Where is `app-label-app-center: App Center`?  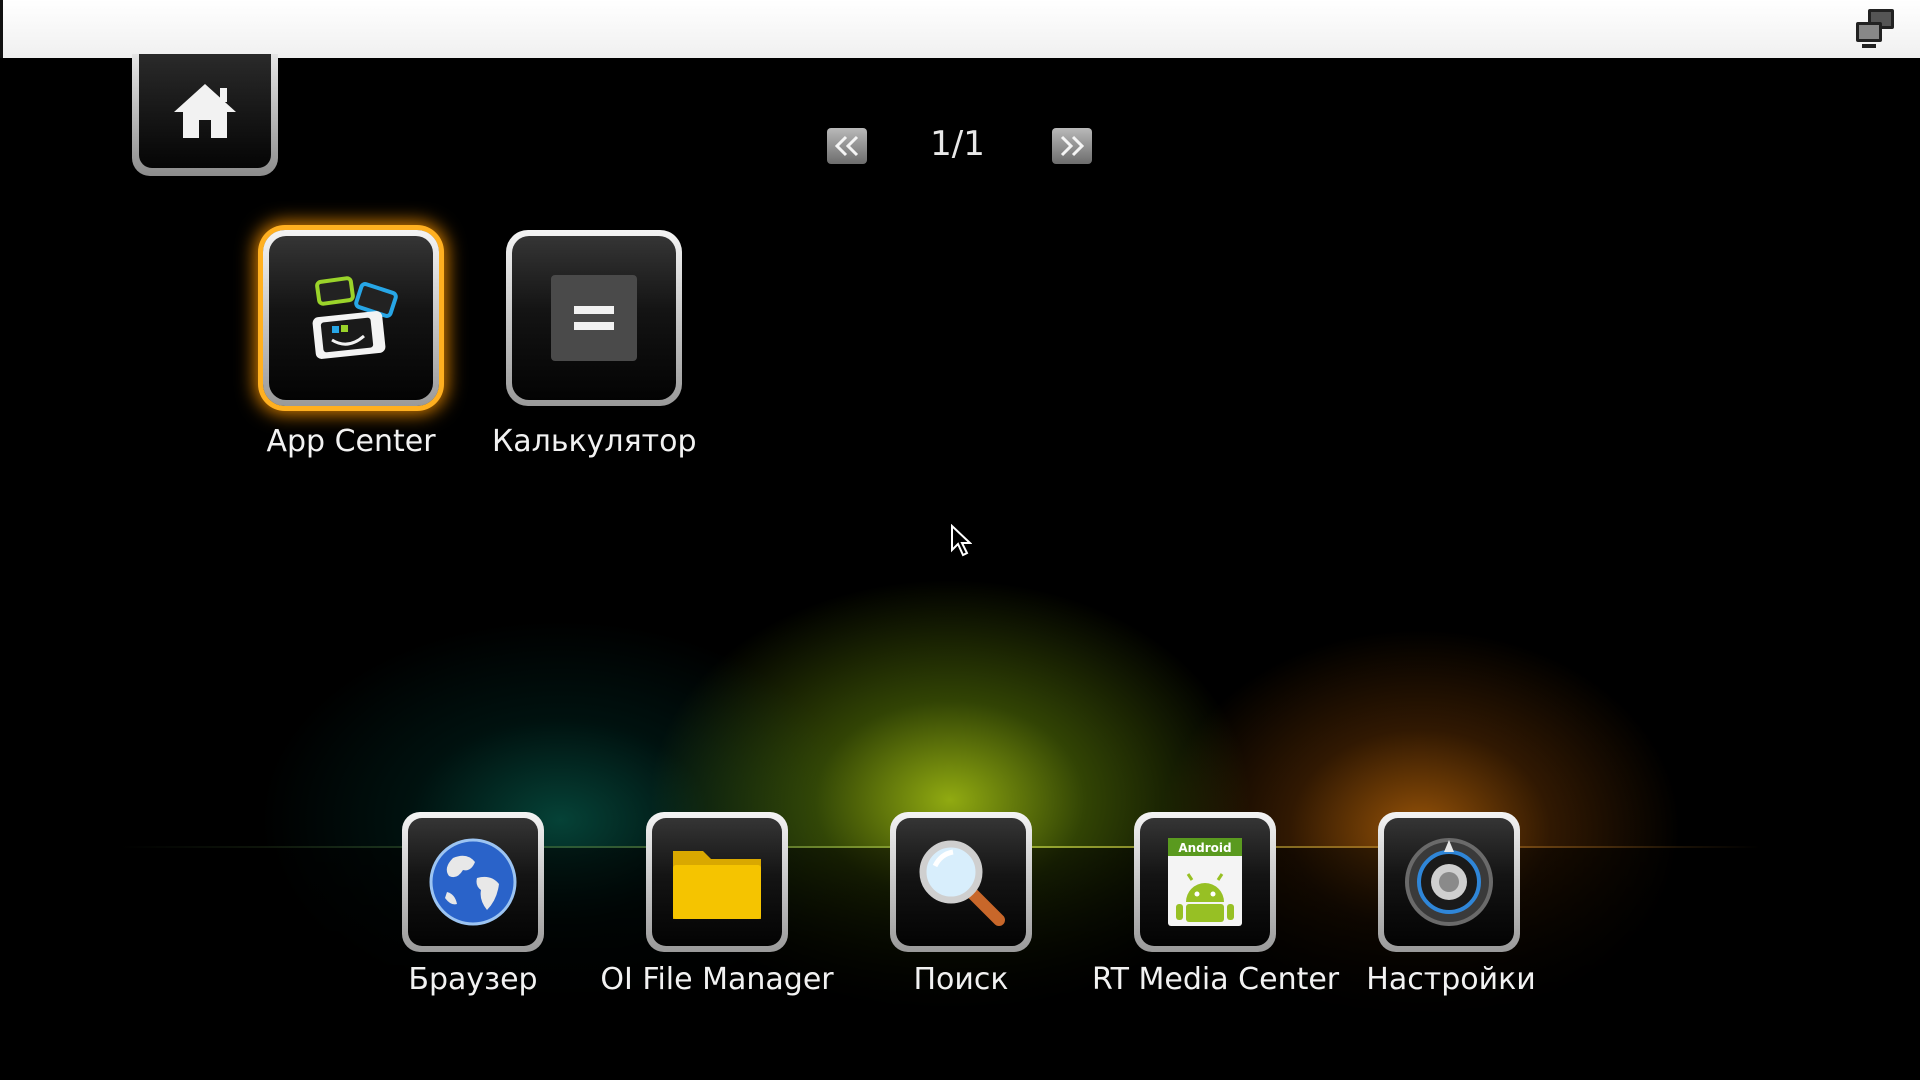 app-label-app-center: App Center is located at coordinates (351, 441).